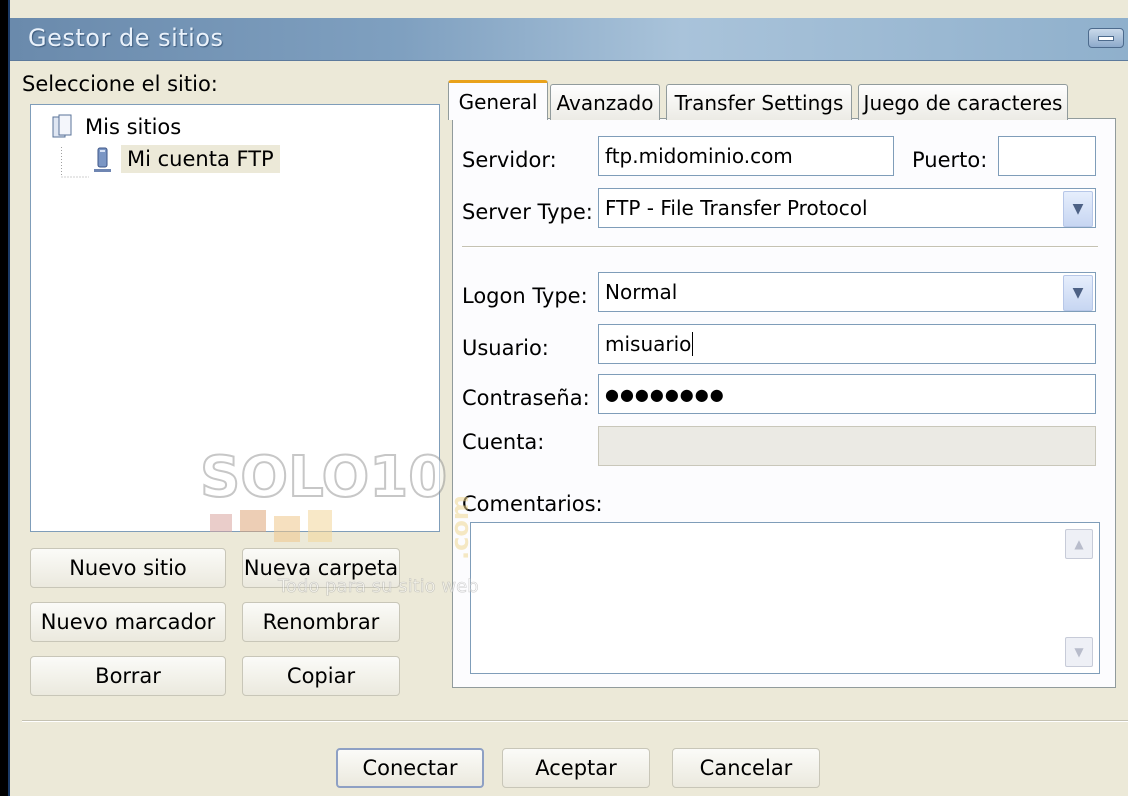 The width and height of the screenshot is (1128, 796). What do you see at coordinates (1079, 544) in the screenshot?
I see `scroll-up-icon: ▲` at bounding box center [1079, 544].